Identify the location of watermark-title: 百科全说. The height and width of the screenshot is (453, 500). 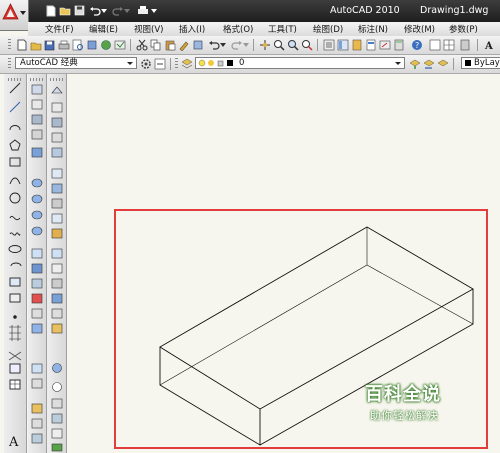
(403, 394).